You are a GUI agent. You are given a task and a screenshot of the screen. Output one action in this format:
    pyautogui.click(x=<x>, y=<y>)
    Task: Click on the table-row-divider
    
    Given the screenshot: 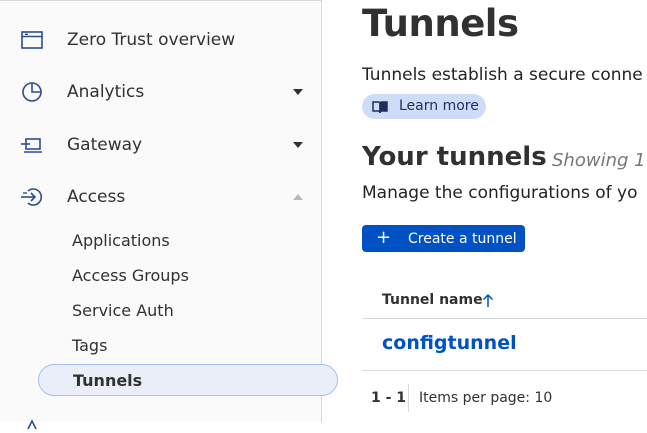 What is the action you would take?
    pyautogui.click(x=504, y=370)
    